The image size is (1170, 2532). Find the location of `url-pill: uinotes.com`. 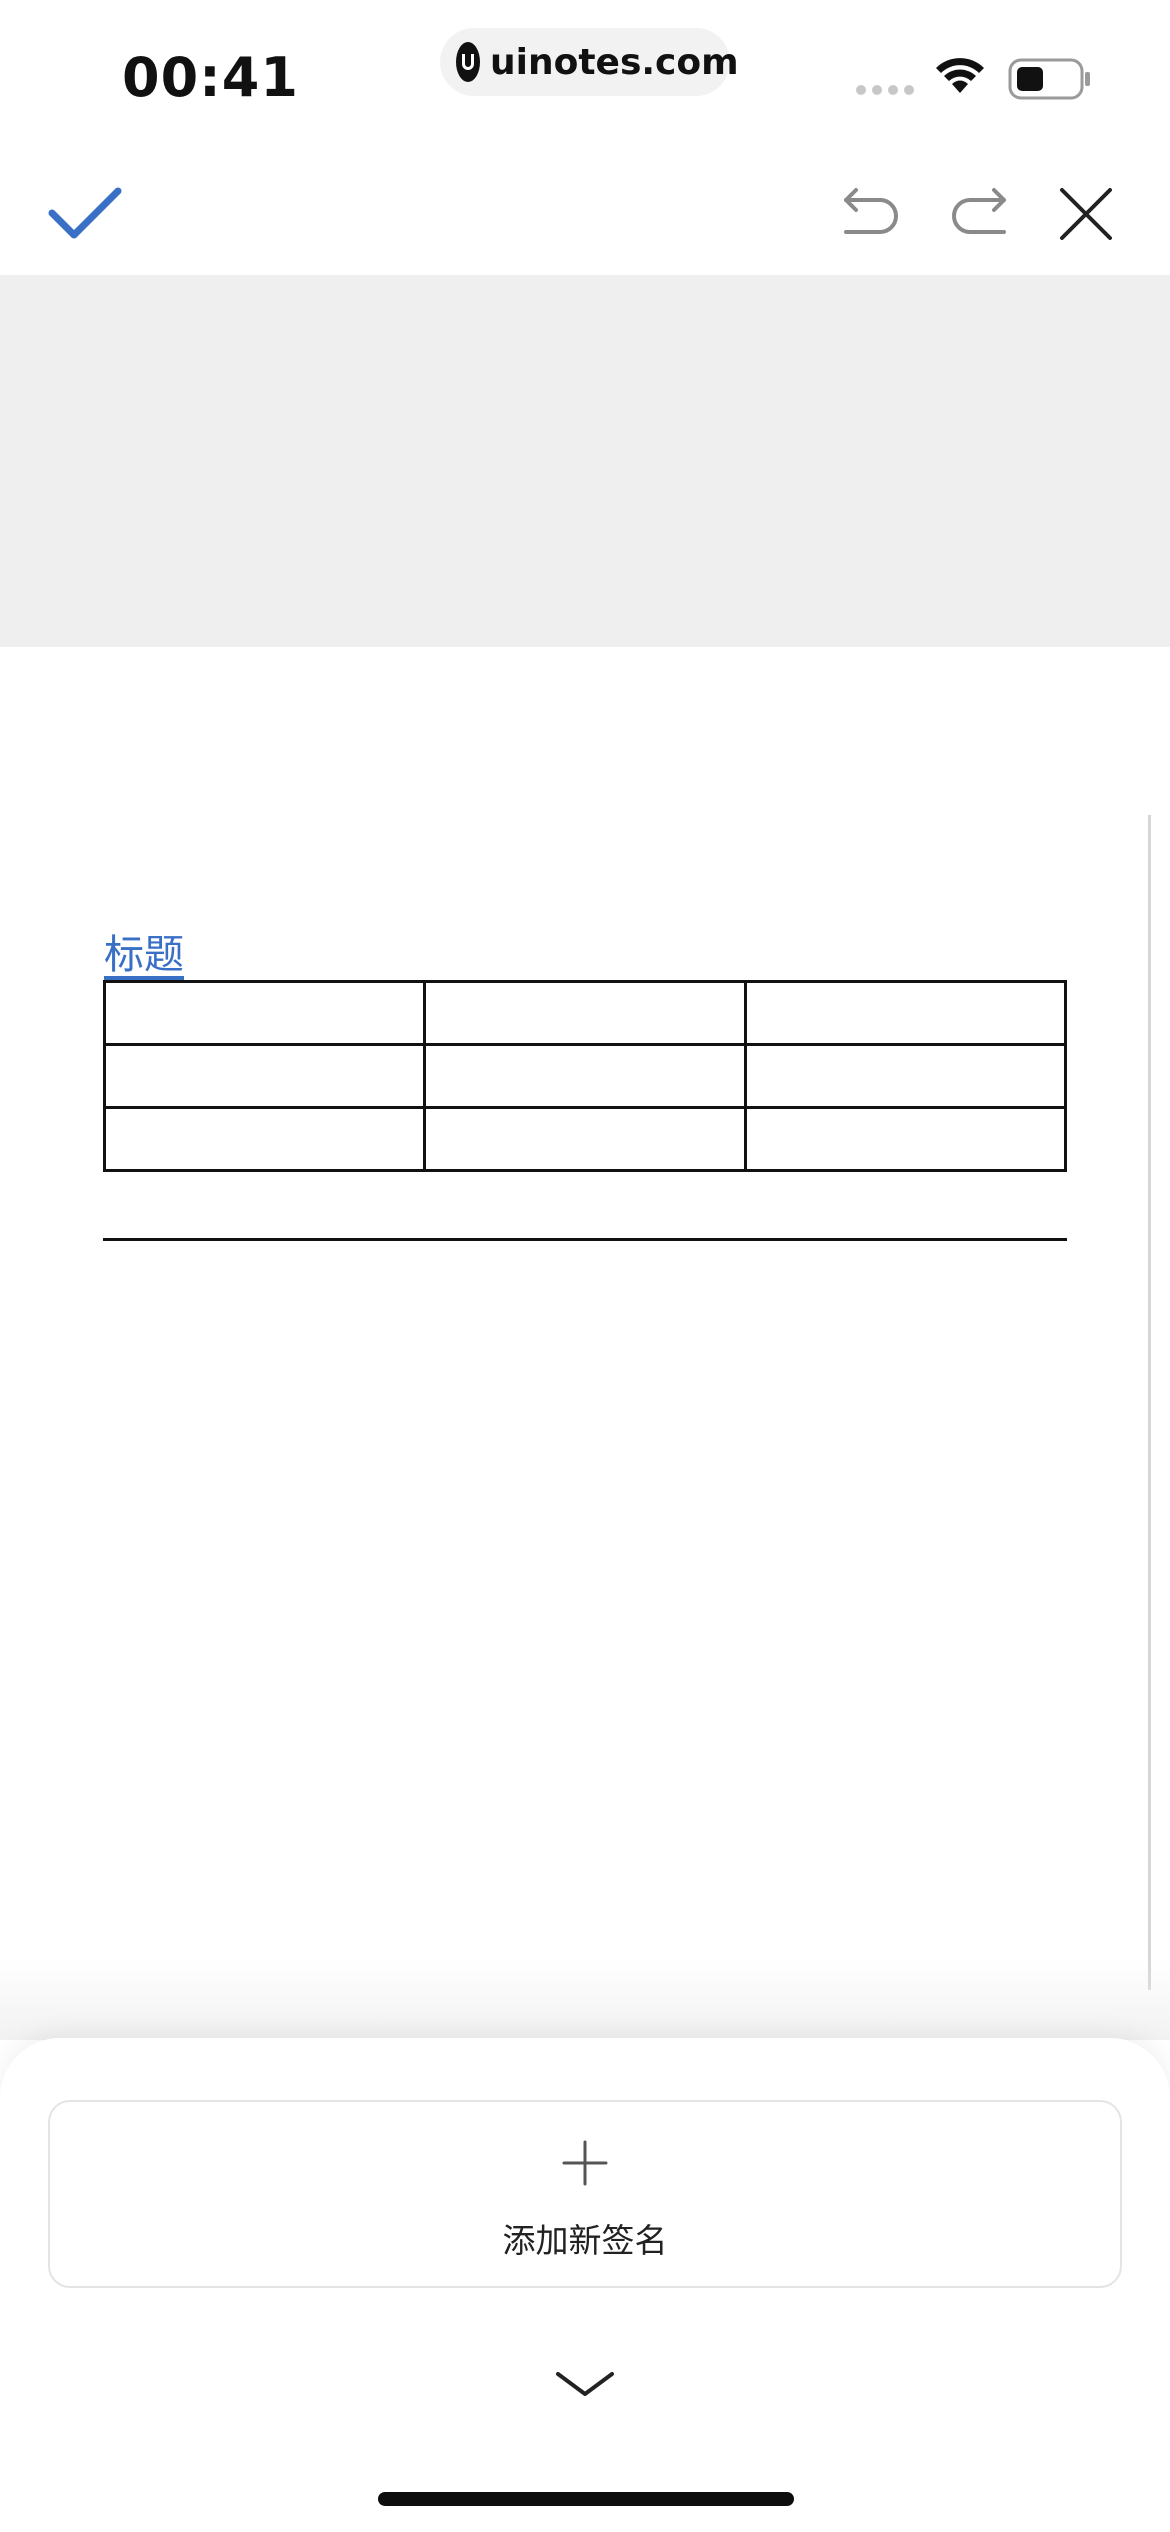

url-pill: uinotes.com is located at coordinates (589, 62).